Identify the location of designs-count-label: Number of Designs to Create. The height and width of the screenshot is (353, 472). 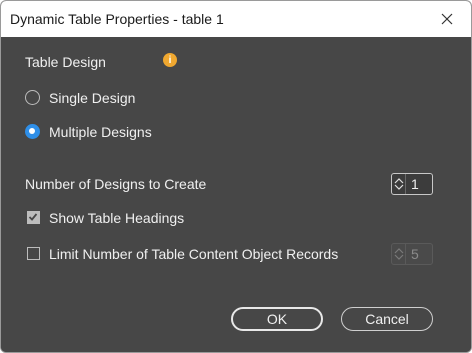
(116, 184).